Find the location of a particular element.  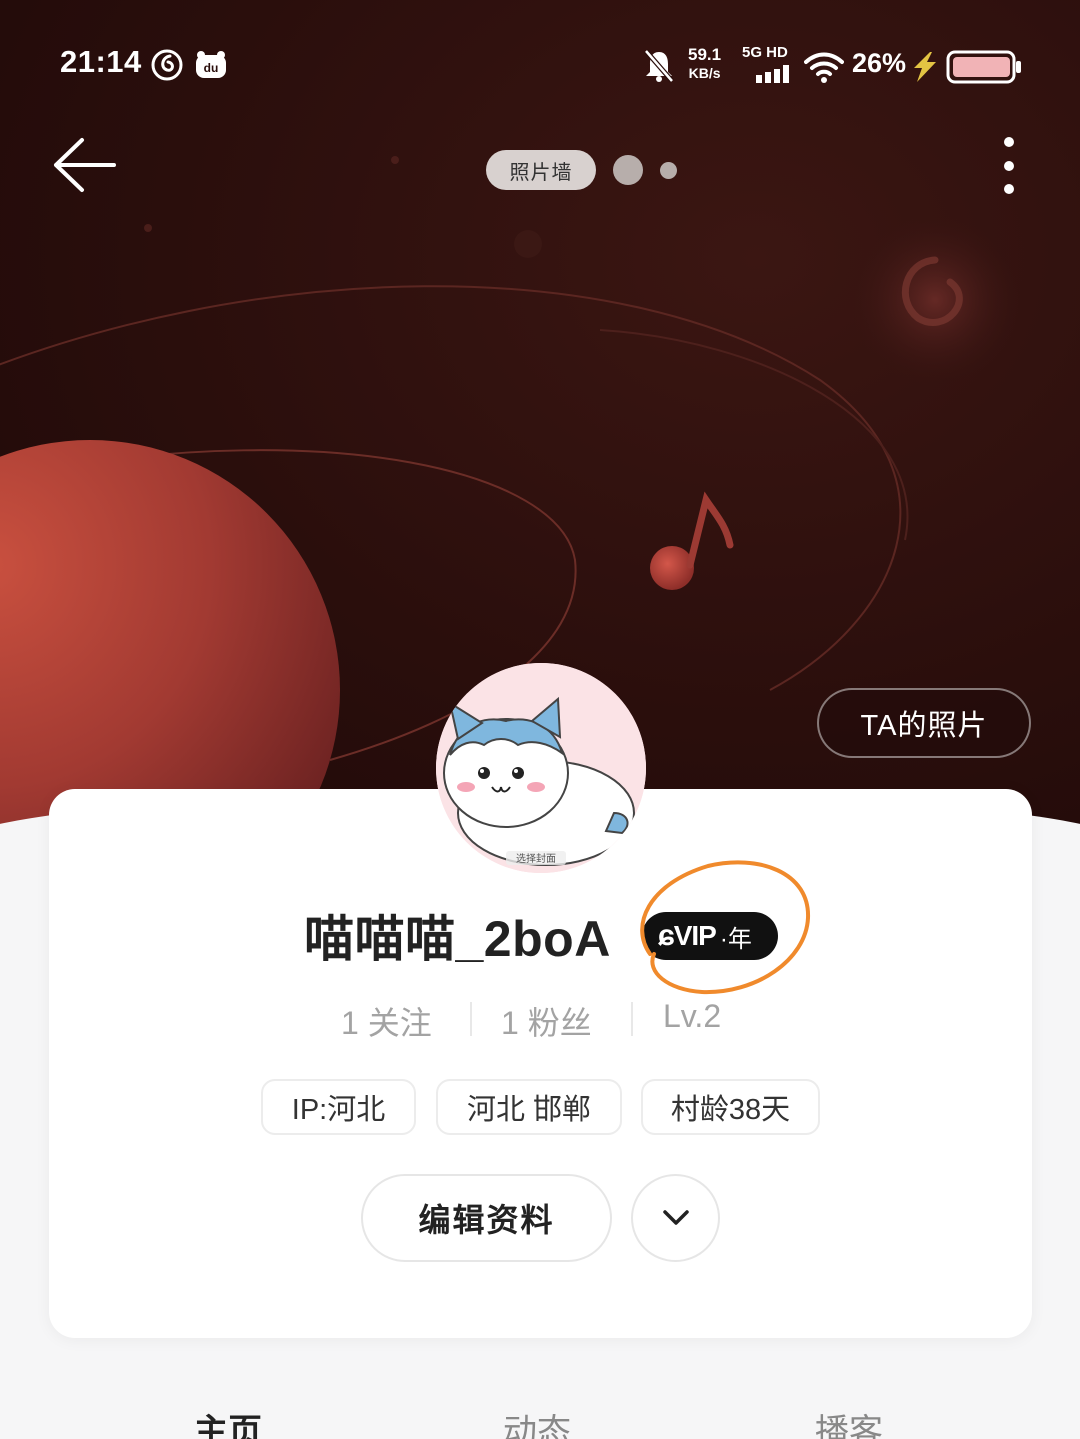

username-row: 喵喵喵_2boA ɕVIP ·年 is located at coordinates (540, 935).